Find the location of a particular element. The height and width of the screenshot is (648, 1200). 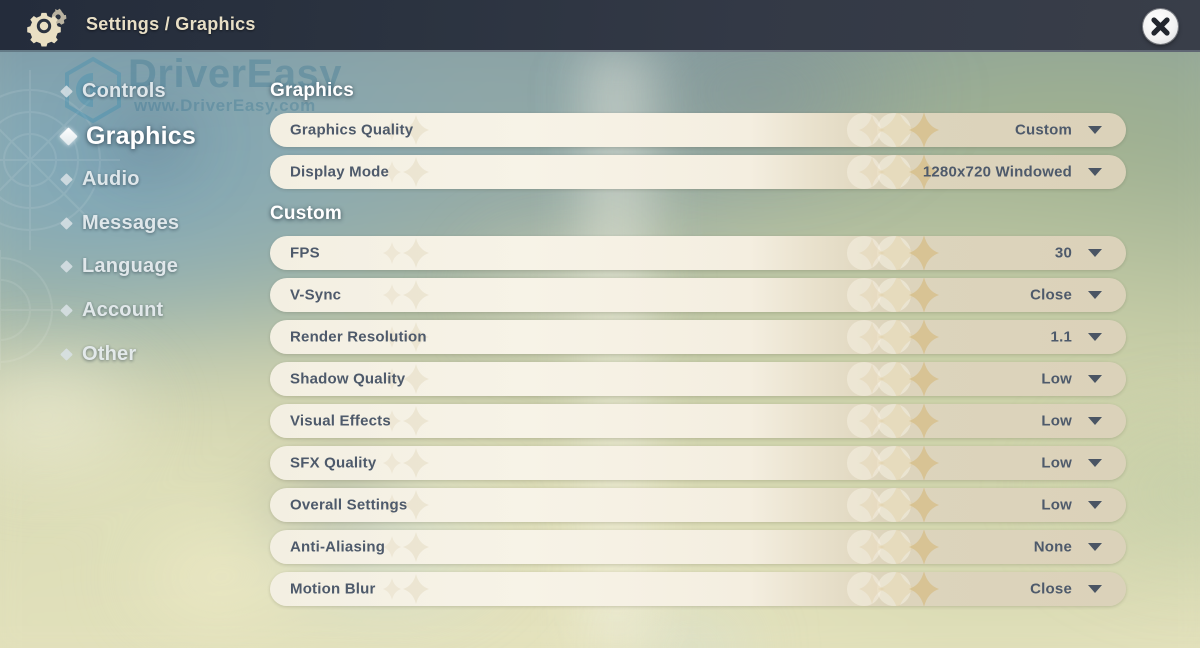

setting-label: Anti-Aliasing is located at coordinates (338, 547).